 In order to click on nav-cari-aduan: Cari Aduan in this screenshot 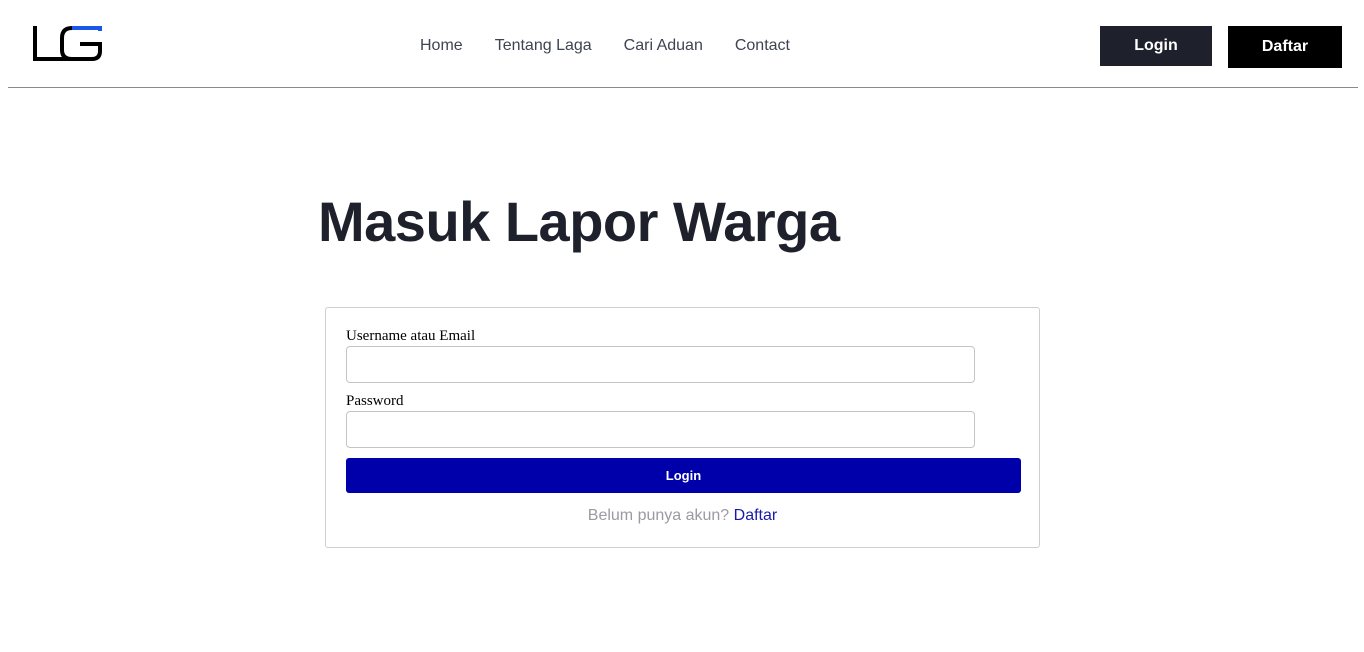, I will do `click(663, 46)`.